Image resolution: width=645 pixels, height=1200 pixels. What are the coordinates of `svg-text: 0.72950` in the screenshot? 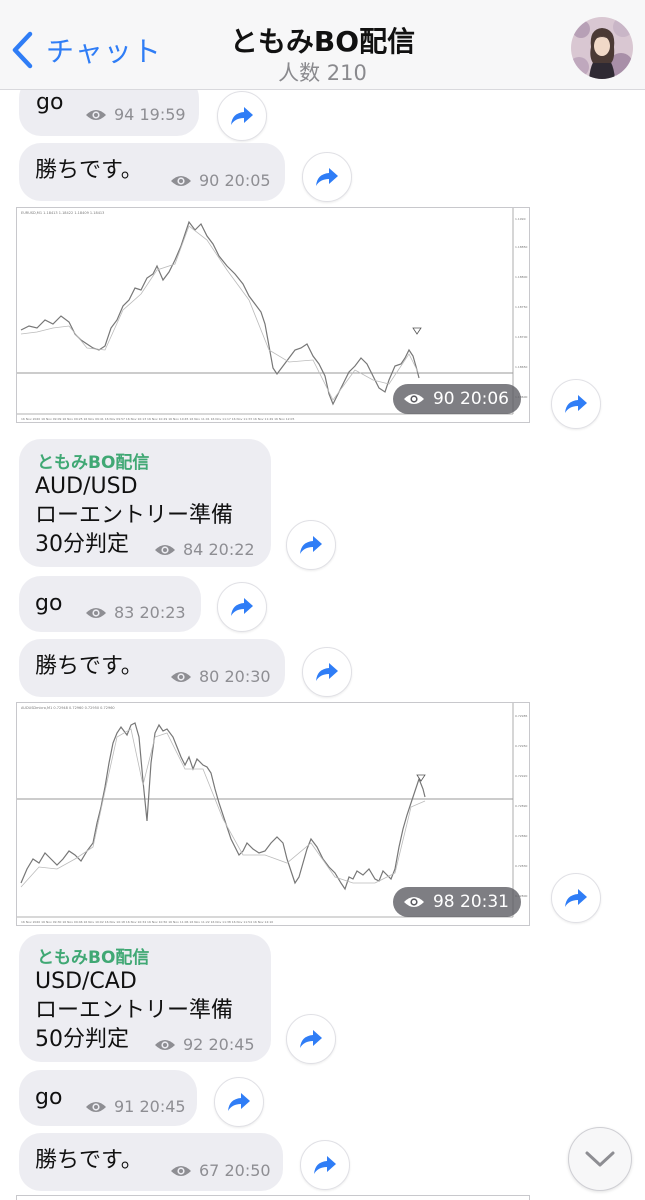 It's located at (521, 746).